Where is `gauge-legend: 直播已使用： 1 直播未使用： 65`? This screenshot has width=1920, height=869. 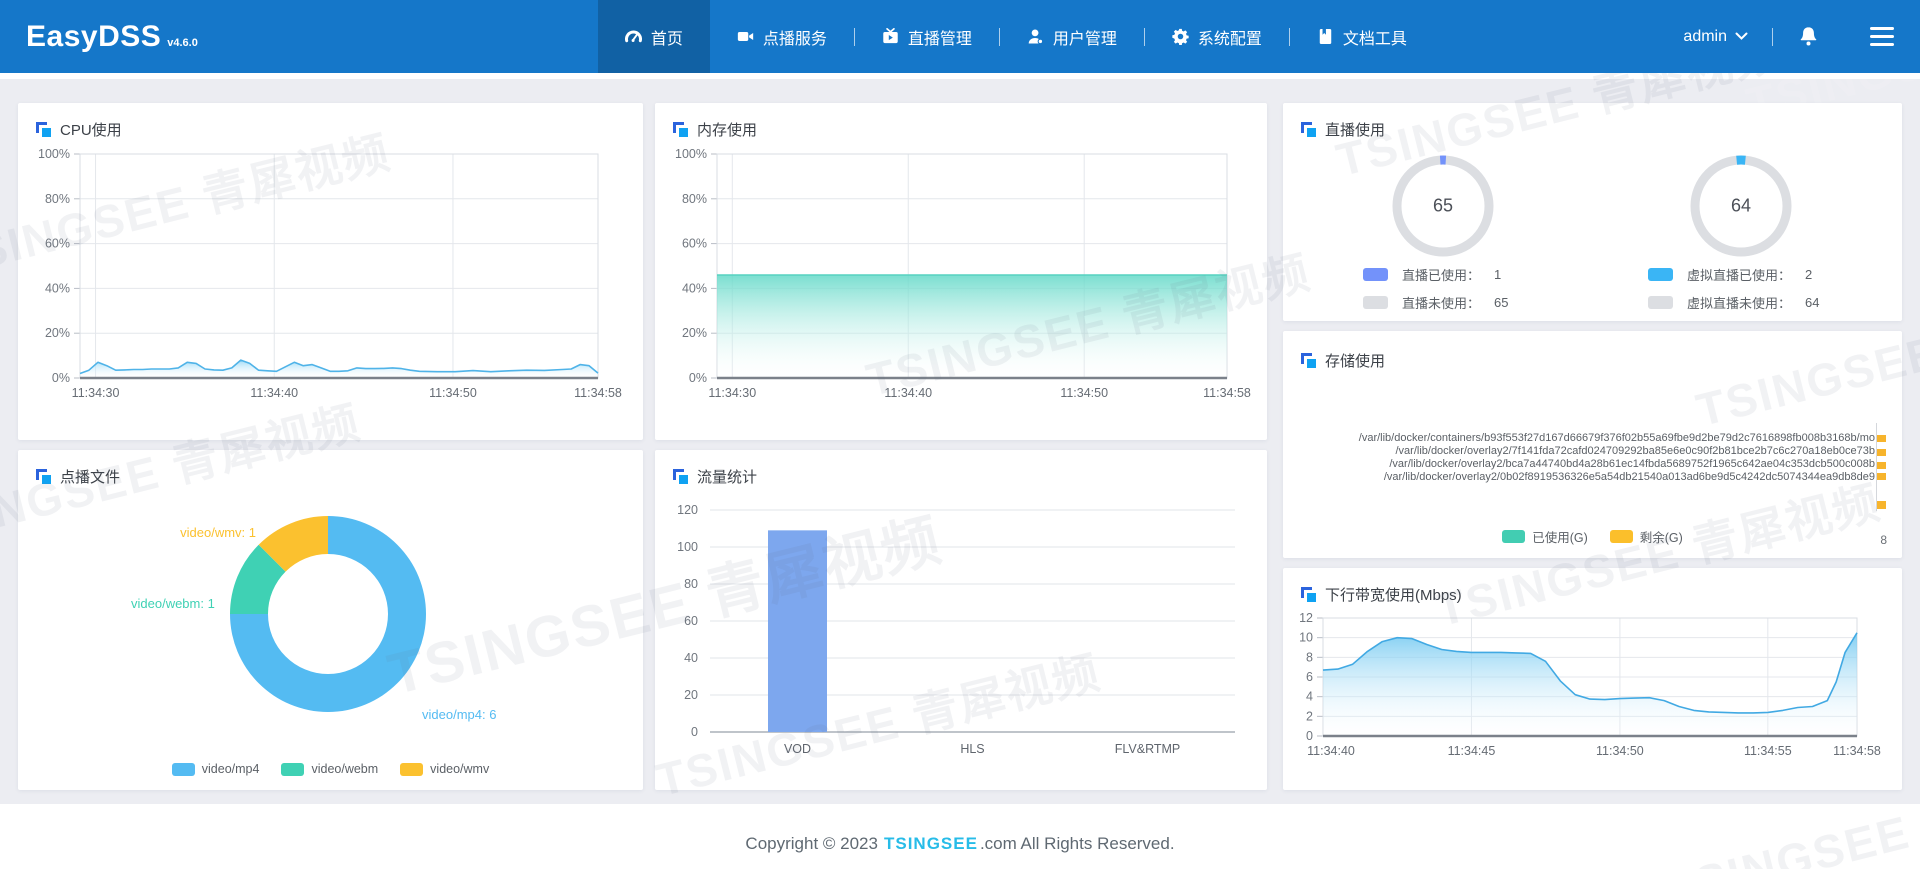
gauge-legend: 直播已使用： 1 直播未使用： 65 is located at coordinates (1435, 293).